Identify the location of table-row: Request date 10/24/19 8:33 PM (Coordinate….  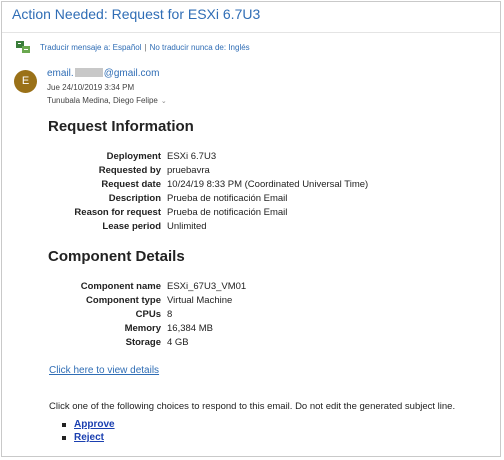
(222, 184).